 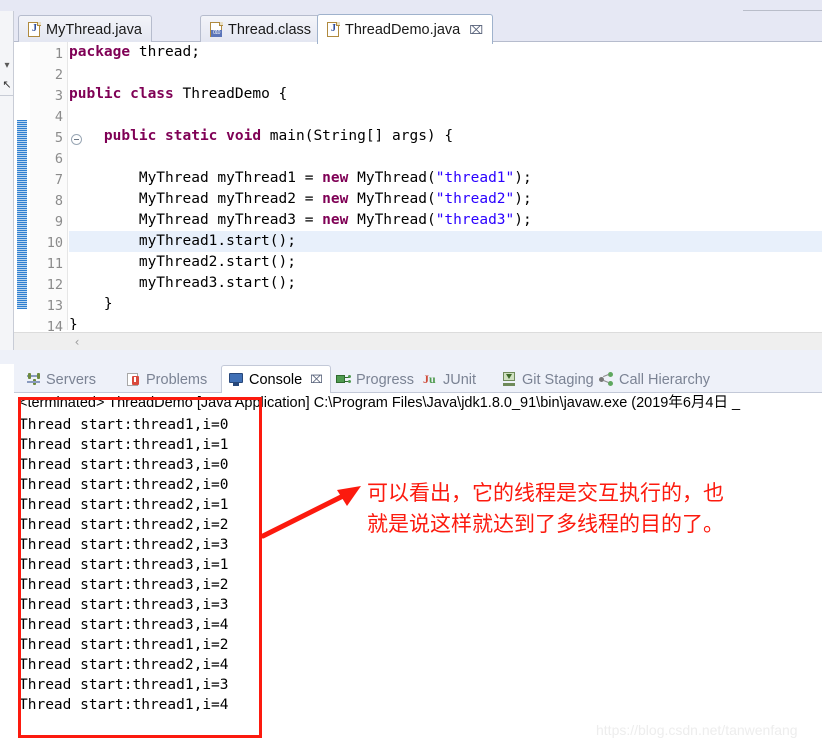 I want to click on git-staging-icon, so click(x=509, y=379).